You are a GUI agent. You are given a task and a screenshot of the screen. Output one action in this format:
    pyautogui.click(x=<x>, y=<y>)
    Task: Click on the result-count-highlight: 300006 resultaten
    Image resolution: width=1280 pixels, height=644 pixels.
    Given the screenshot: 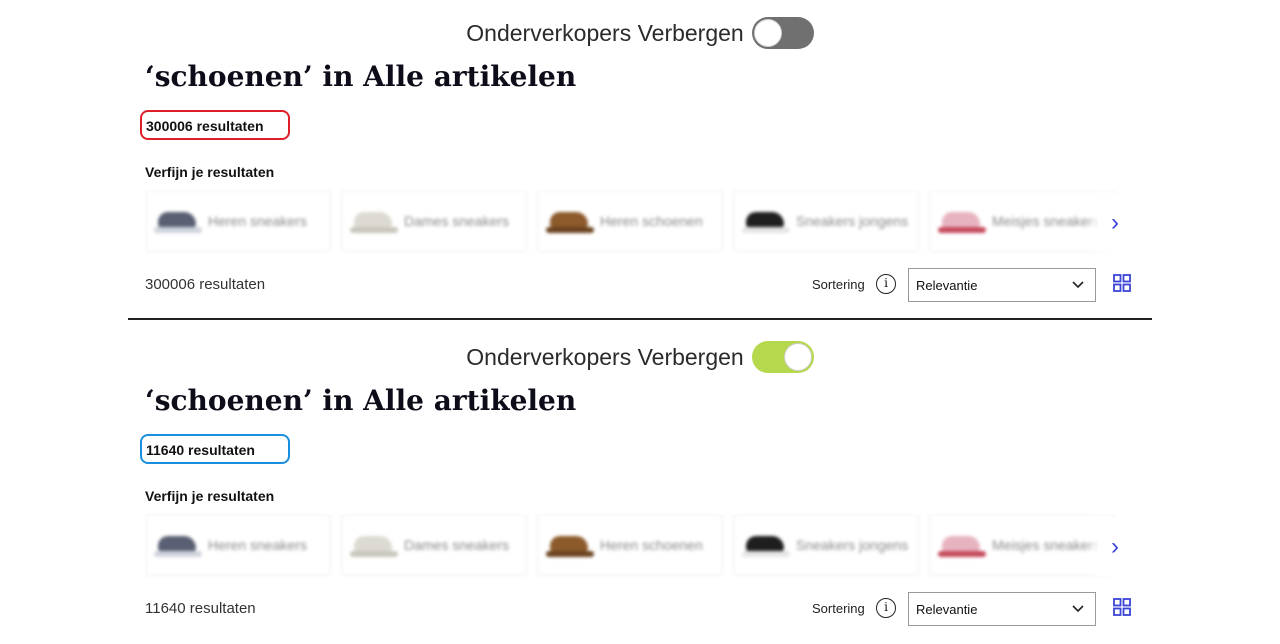 What is the action you would take?
    pyautogui.click(x=215, y=125)
    